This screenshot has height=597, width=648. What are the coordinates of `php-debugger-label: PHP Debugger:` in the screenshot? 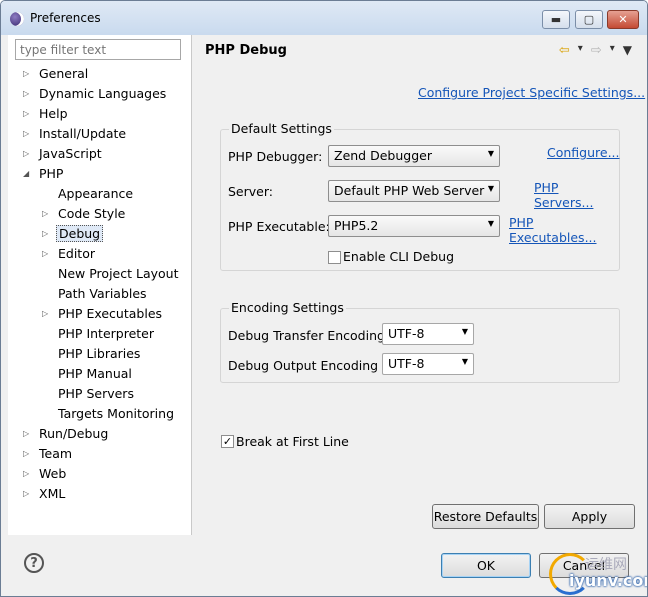 It's located at (275, 156).